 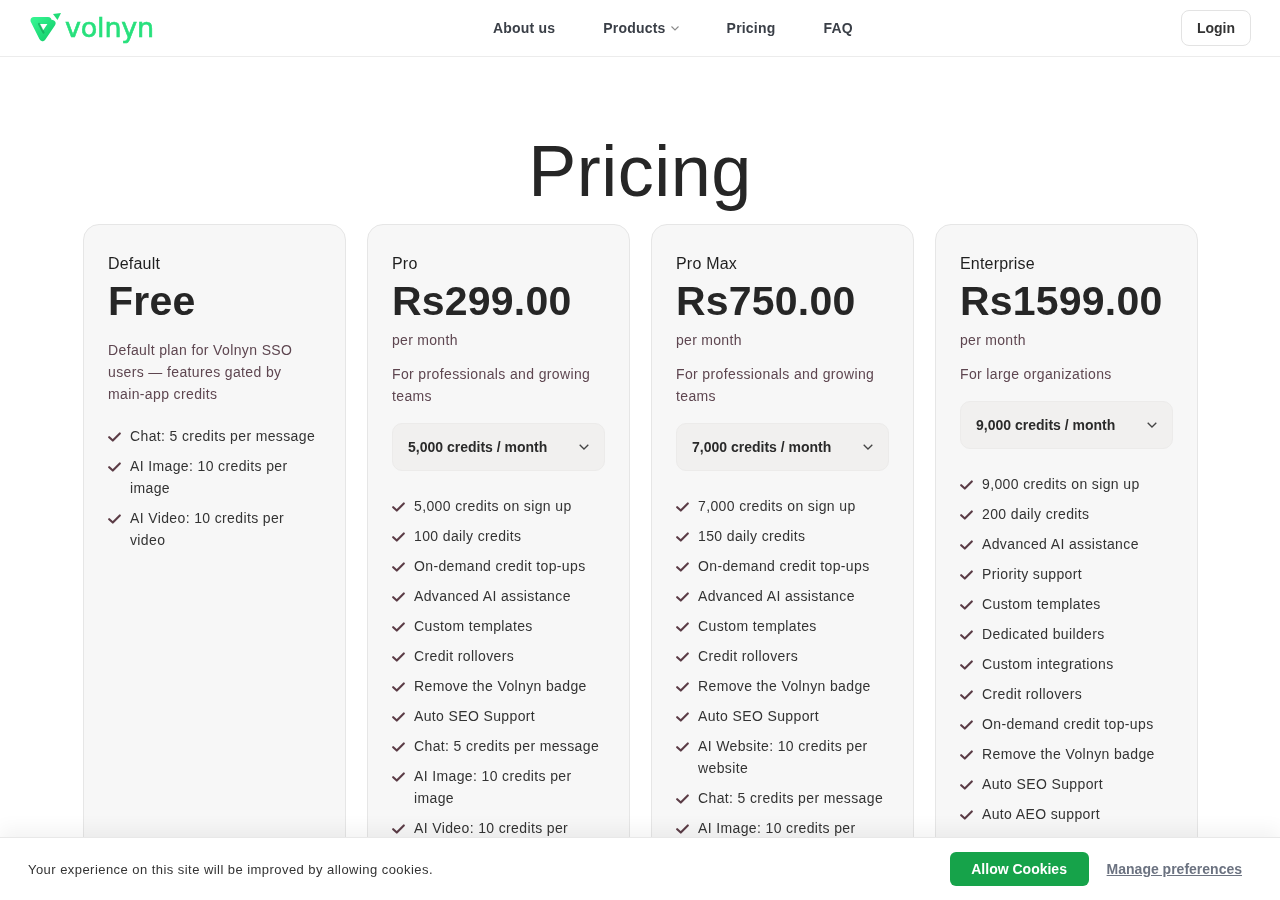 What do you see at coordinates (998, 264) in the screenshot?
I see `plan-name: Enterprise` at bounding box center [998, 264].